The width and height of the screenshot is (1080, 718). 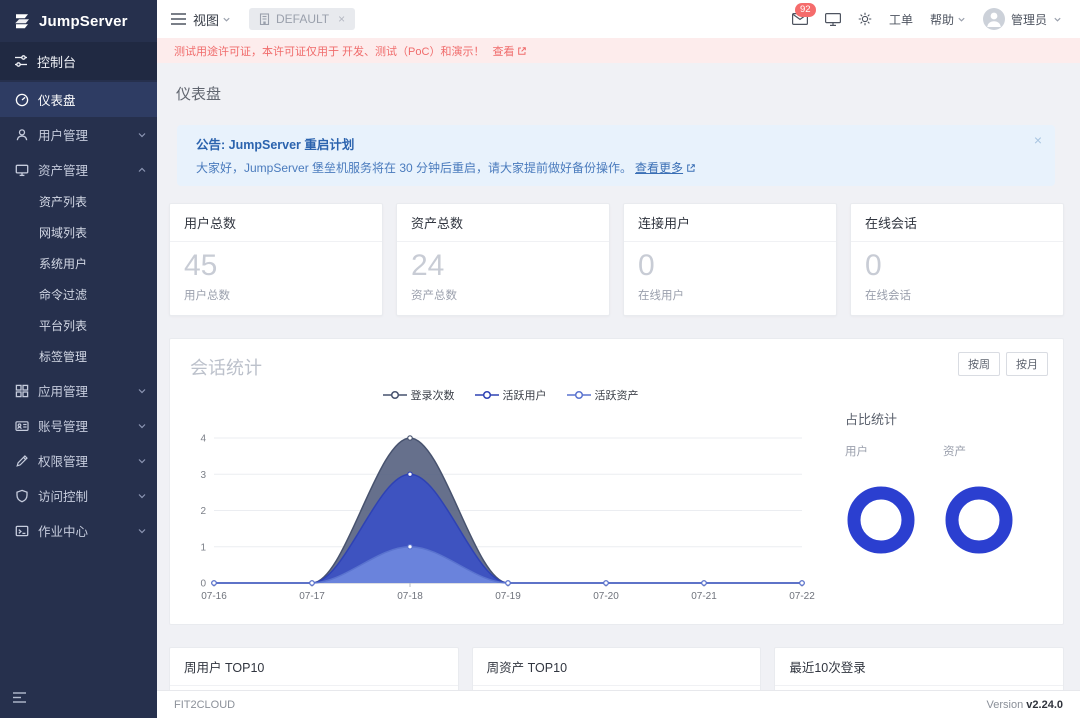 I want to click on announcement-close-icon: ×, so click(x=1038, y=140).